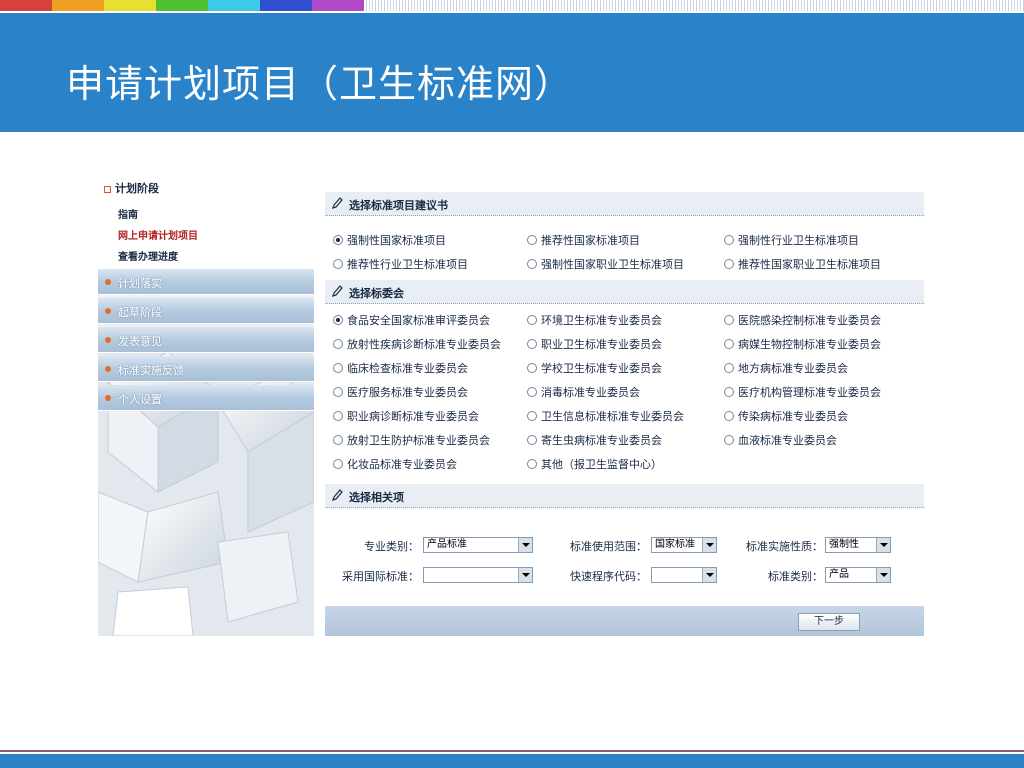 The height and width of the screenshot is (768, 1024). Describe the element at coordinates (809, 392) in the screenshot. I see `radio-label: 医疗机构管理标准专业委员会` at that location.